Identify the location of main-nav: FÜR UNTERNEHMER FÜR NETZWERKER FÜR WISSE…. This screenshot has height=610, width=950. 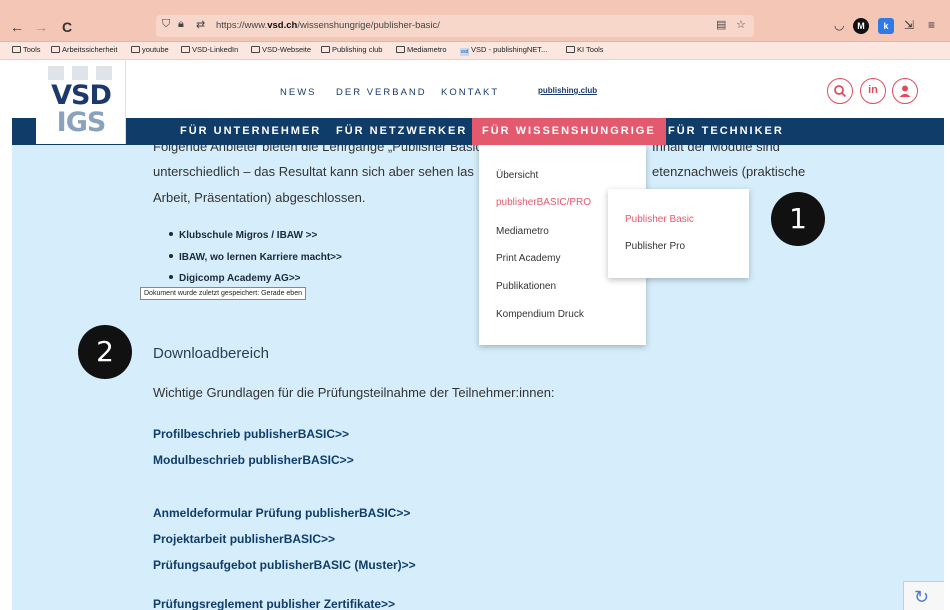
(478, 131).